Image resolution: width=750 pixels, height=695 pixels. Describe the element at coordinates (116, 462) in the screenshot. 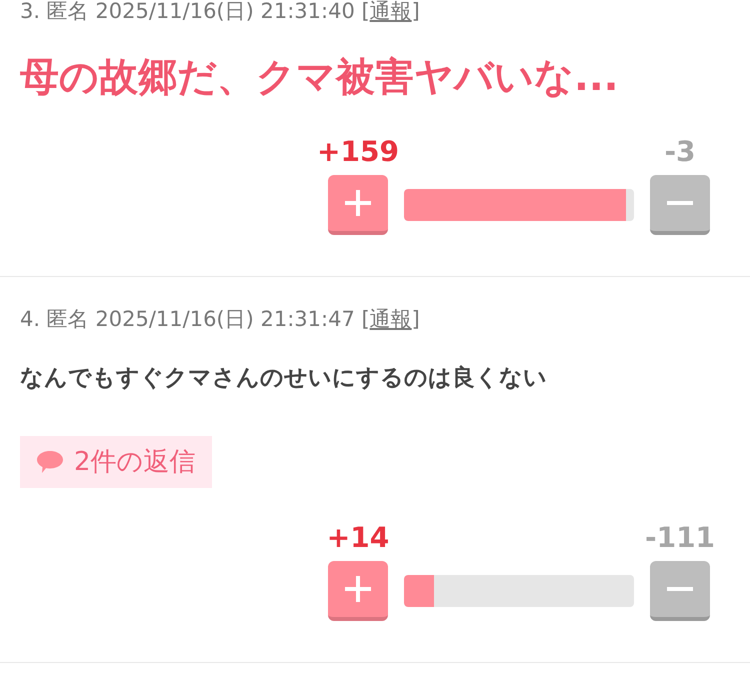

I see `replies-button: 2件の返信` at that location.